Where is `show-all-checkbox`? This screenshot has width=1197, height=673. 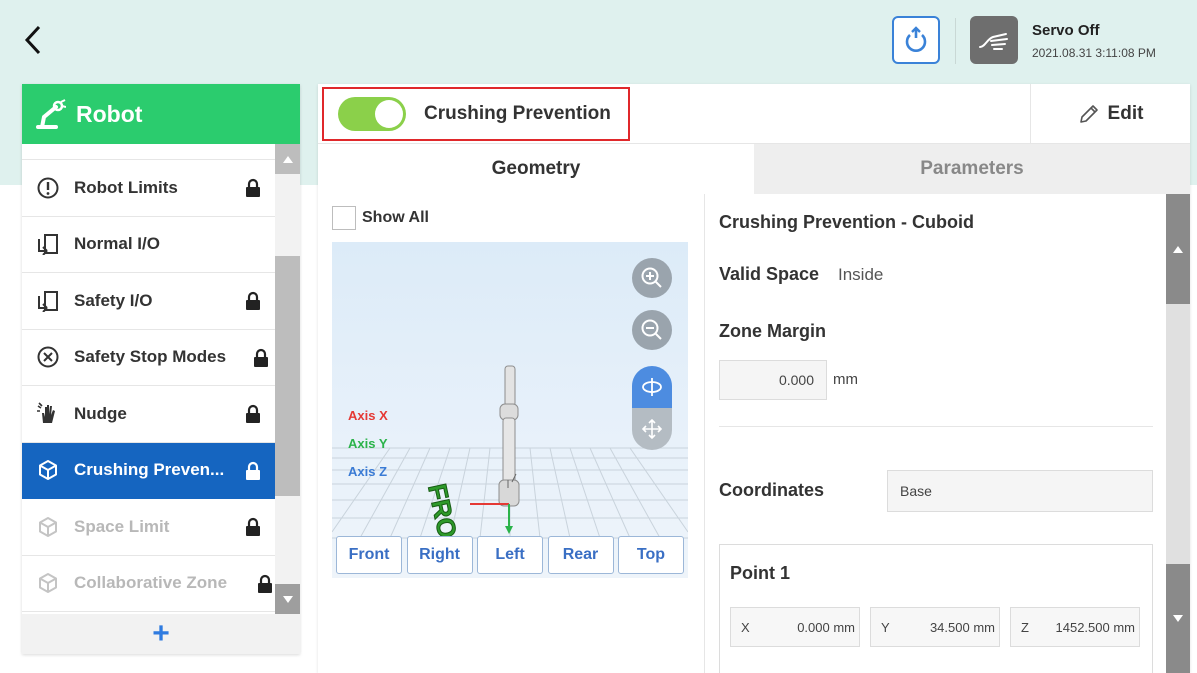 show-all-checkbox is located at coordinates (344, 218).